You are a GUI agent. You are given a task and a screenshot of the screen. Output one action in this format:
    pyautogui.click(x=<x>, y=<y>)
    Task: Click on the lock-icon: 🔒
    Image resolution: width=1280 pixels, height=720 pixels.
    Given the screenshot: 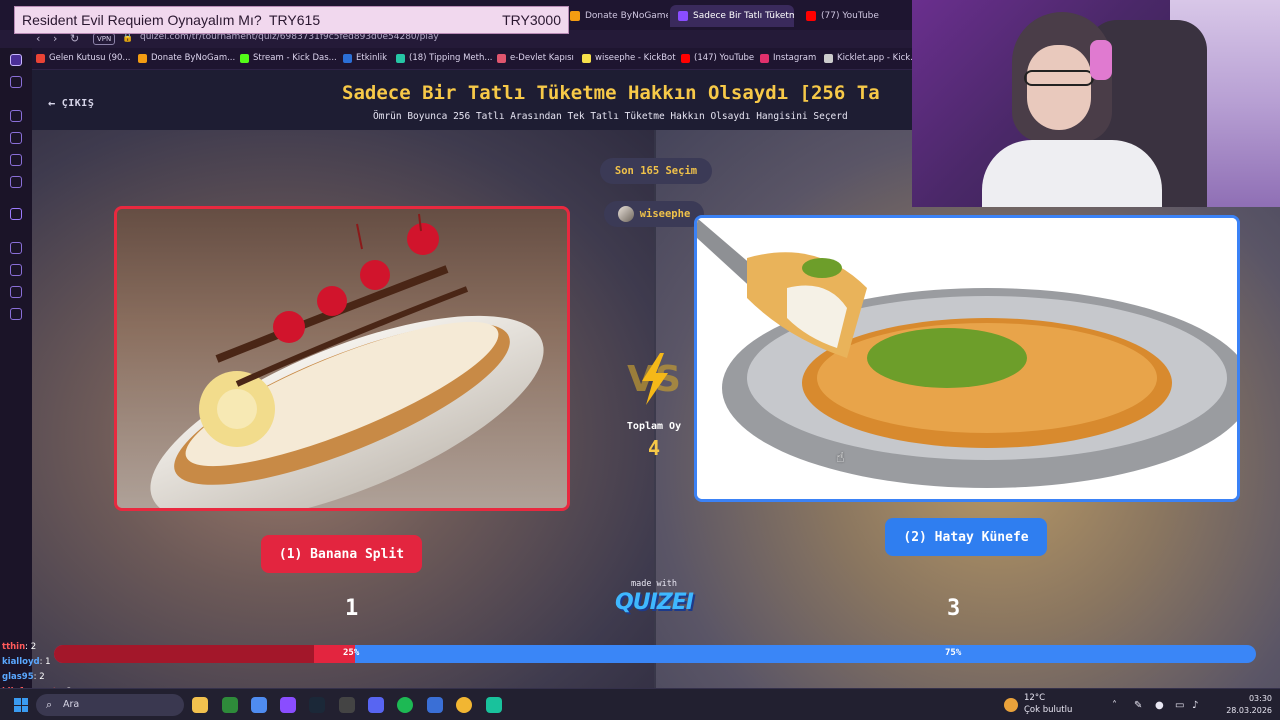 What is the action you would take?
    pyautogui.click(x=127, y=38)
    